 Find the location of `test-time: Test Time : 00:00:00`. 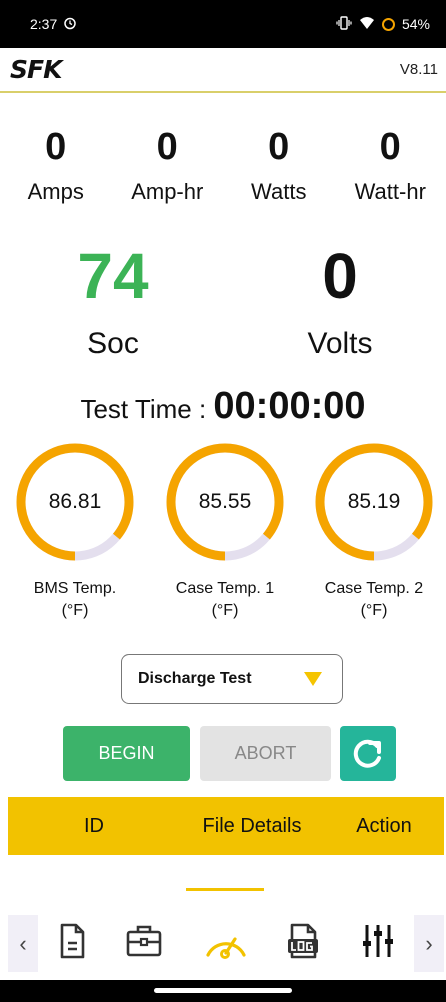

test-time: Test Time : 00:00:00 is located at coordinates (223, 407).